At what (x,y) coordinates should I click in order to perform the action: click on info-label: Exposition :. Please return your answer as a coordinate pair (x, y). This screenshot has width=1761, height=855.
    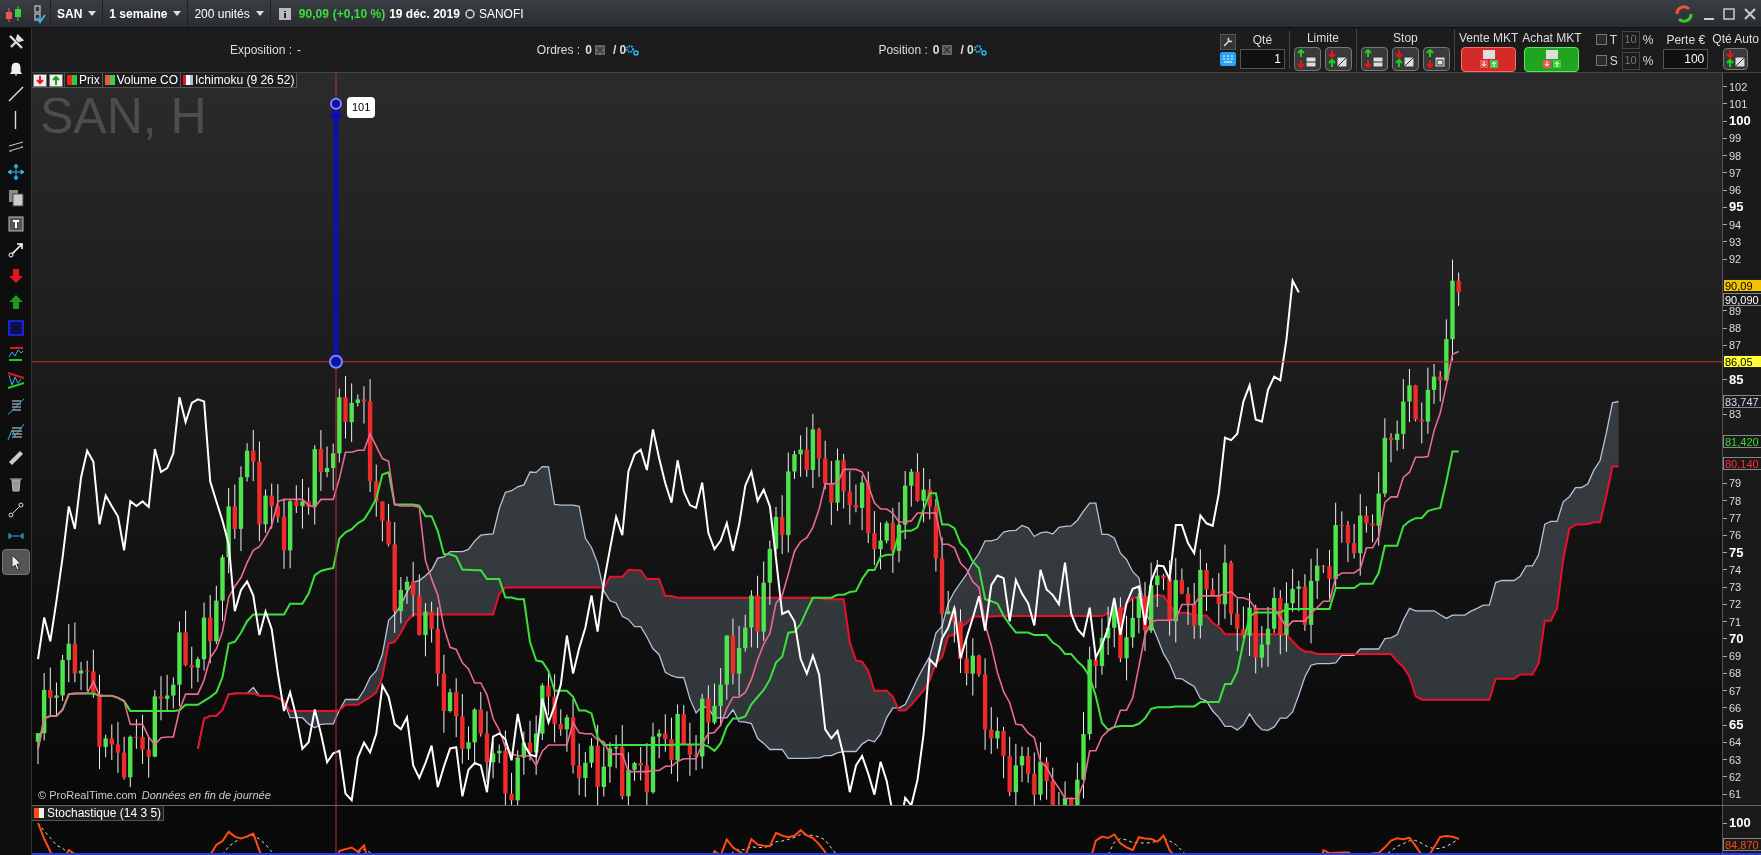
    Looking at the image, I should click on (261, 50).